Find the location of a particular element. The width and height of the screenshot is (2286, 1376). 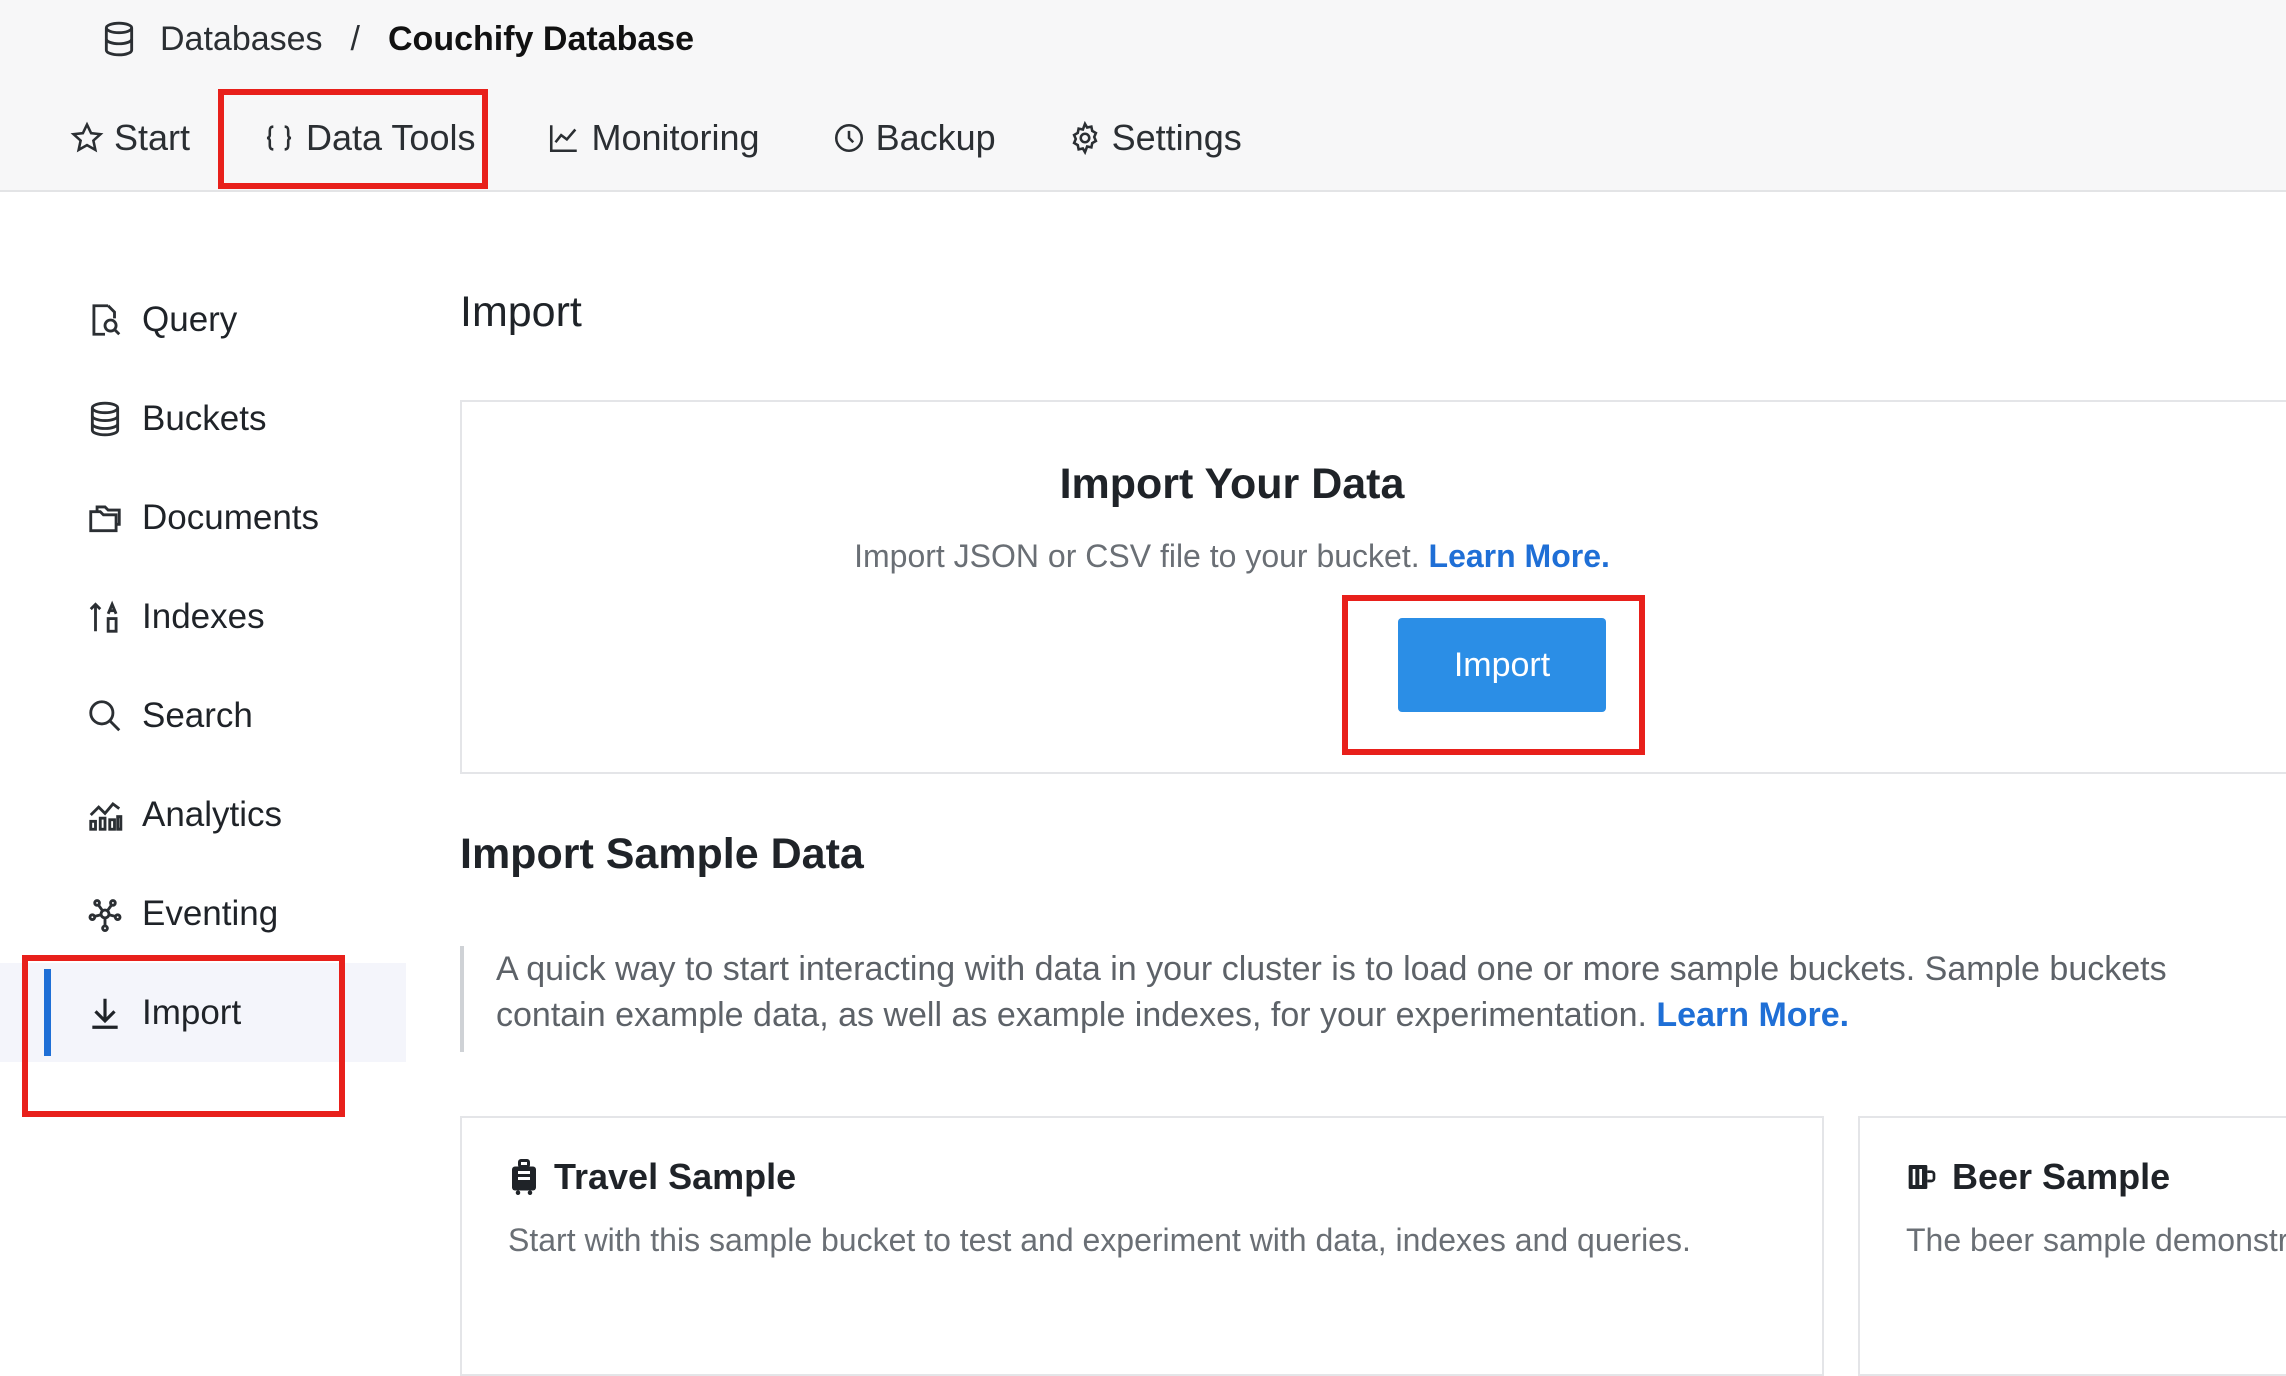

sample-learn-more-link: Learn More. is located at coordinates (1752, 1015).